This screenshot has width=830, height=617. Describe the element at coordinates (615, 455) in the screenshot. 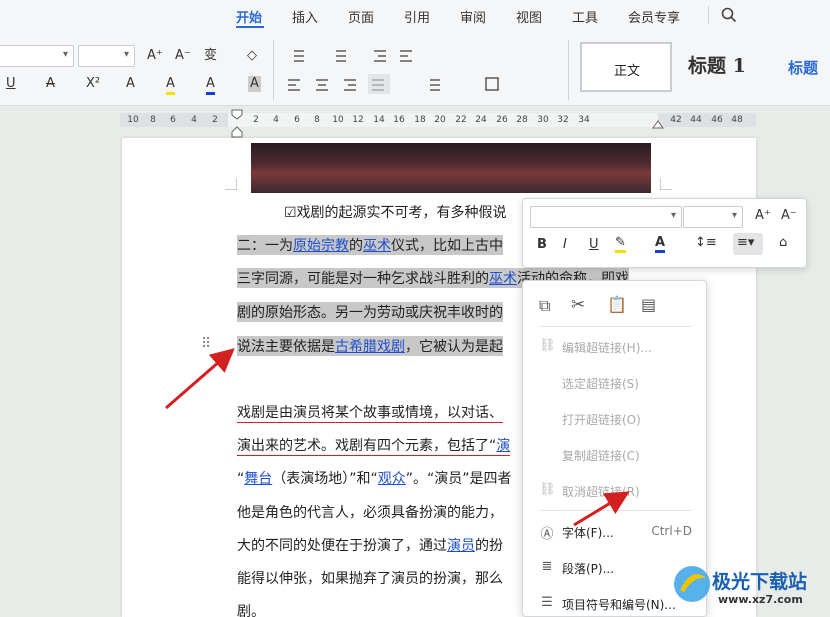

I see `menu-item-copy-hyperlink: 复制超链接(C)` at that location.